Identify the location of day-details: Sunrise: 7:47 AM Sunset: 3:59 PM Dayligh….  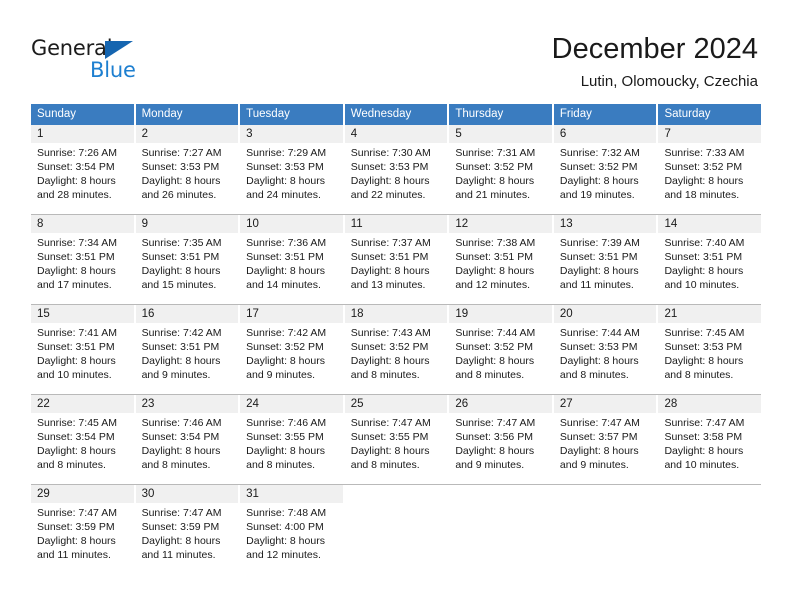
(82, 532).